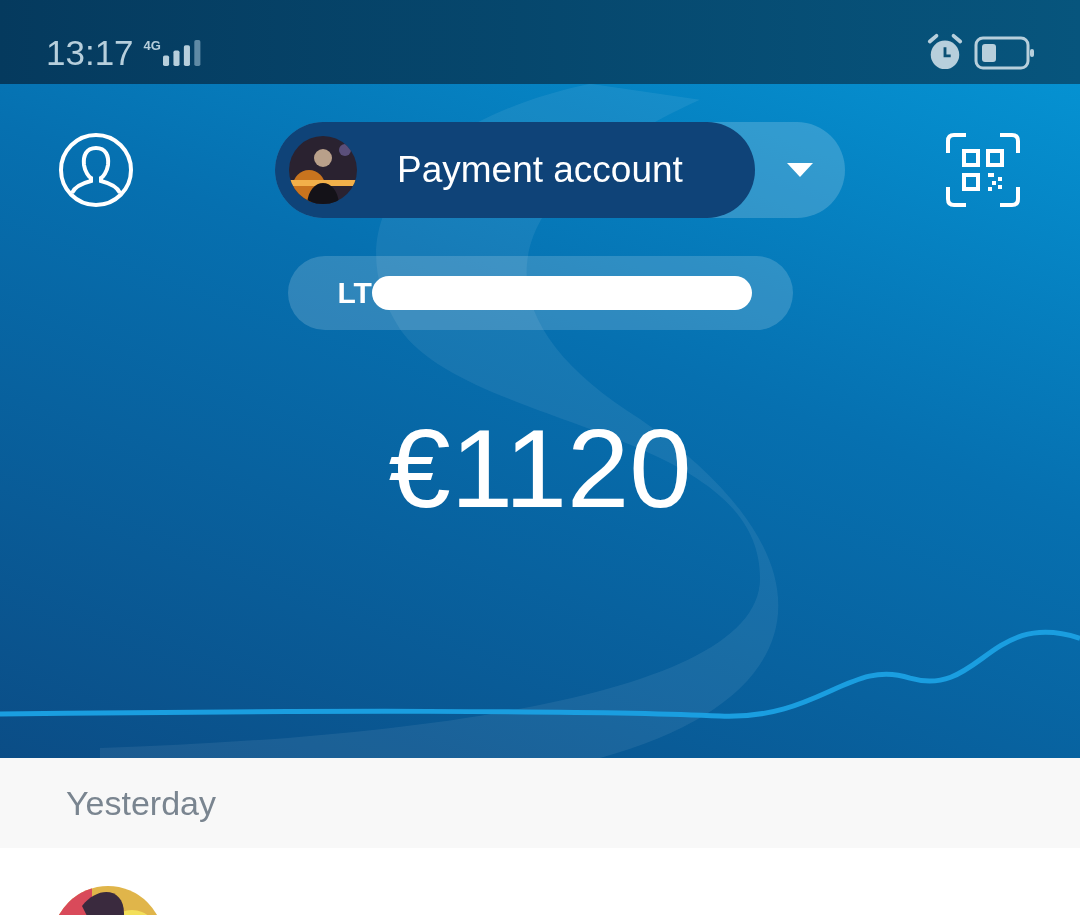 The image size is (1080, 915). What do you see at coordinates (1004, 53) in the screenshot?
I see `battery-icon` at bounding box center [1004, 53].